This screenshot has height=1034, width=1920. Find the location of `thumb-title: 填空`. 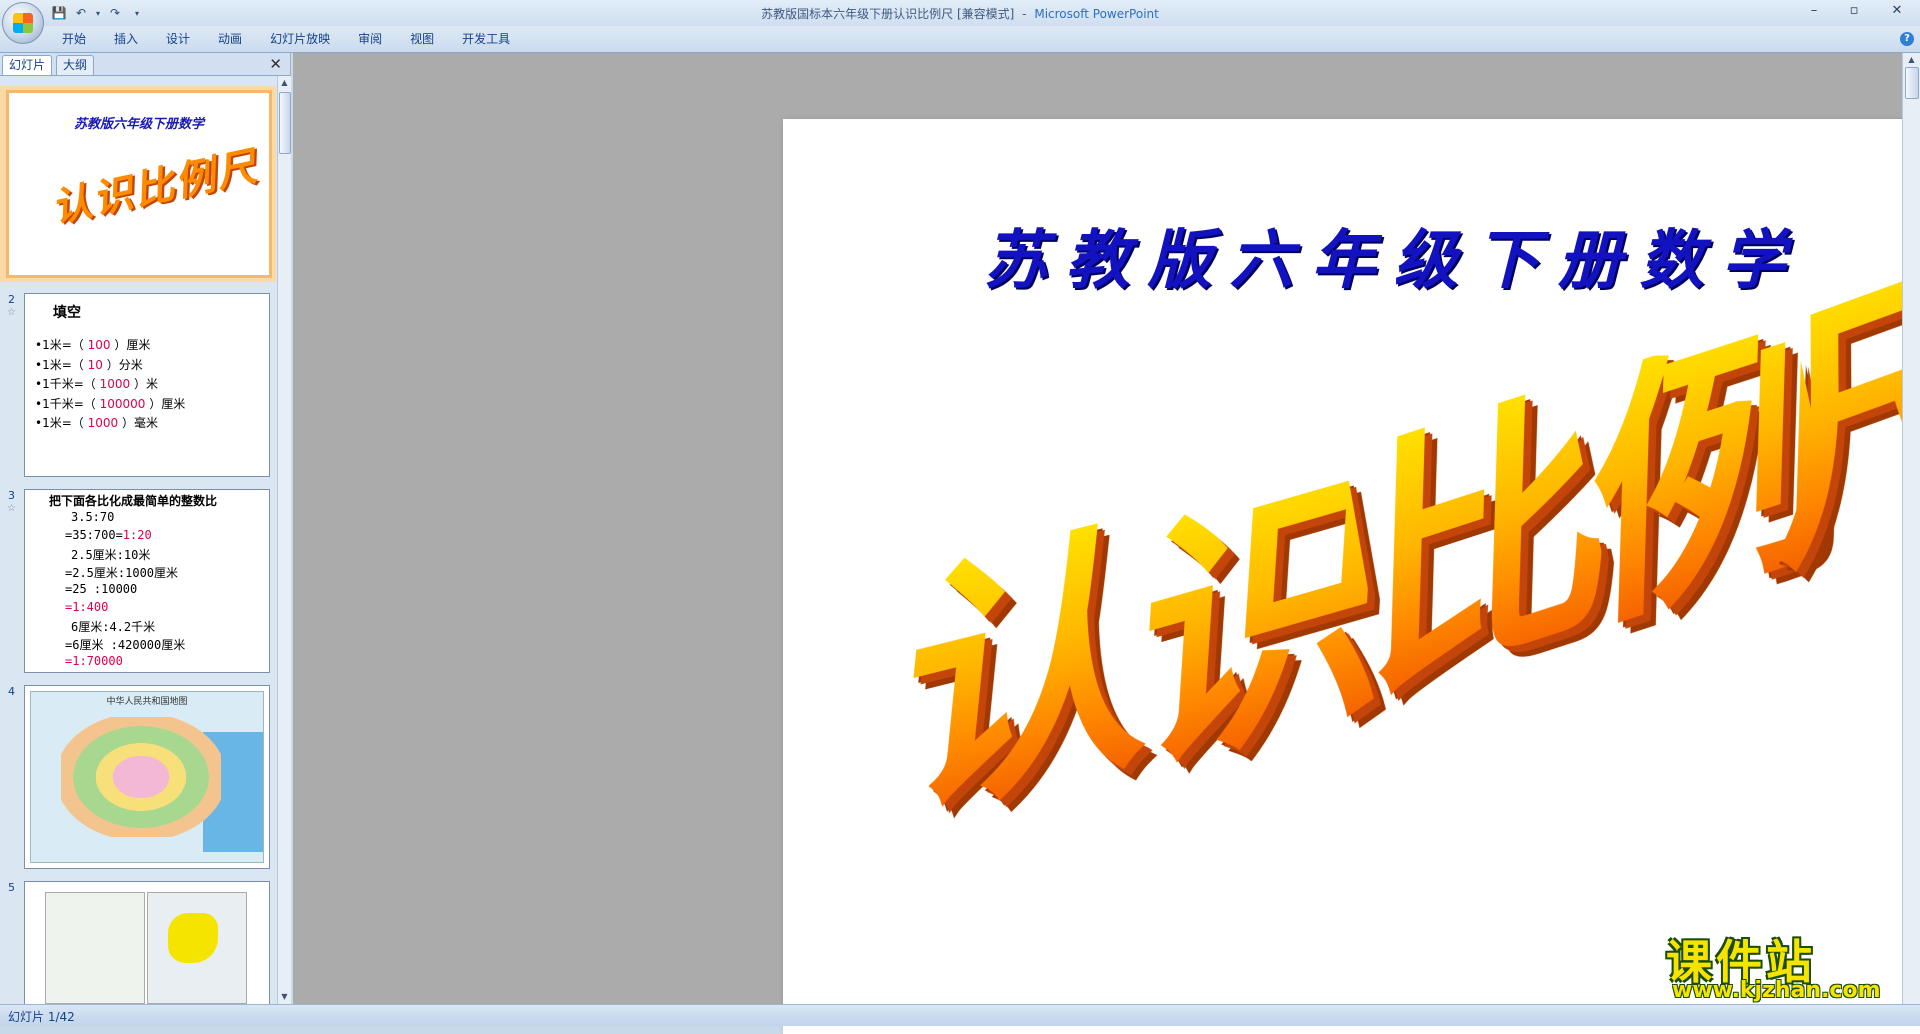

thumb-title: 填空 is located at coordinates (67, 313).